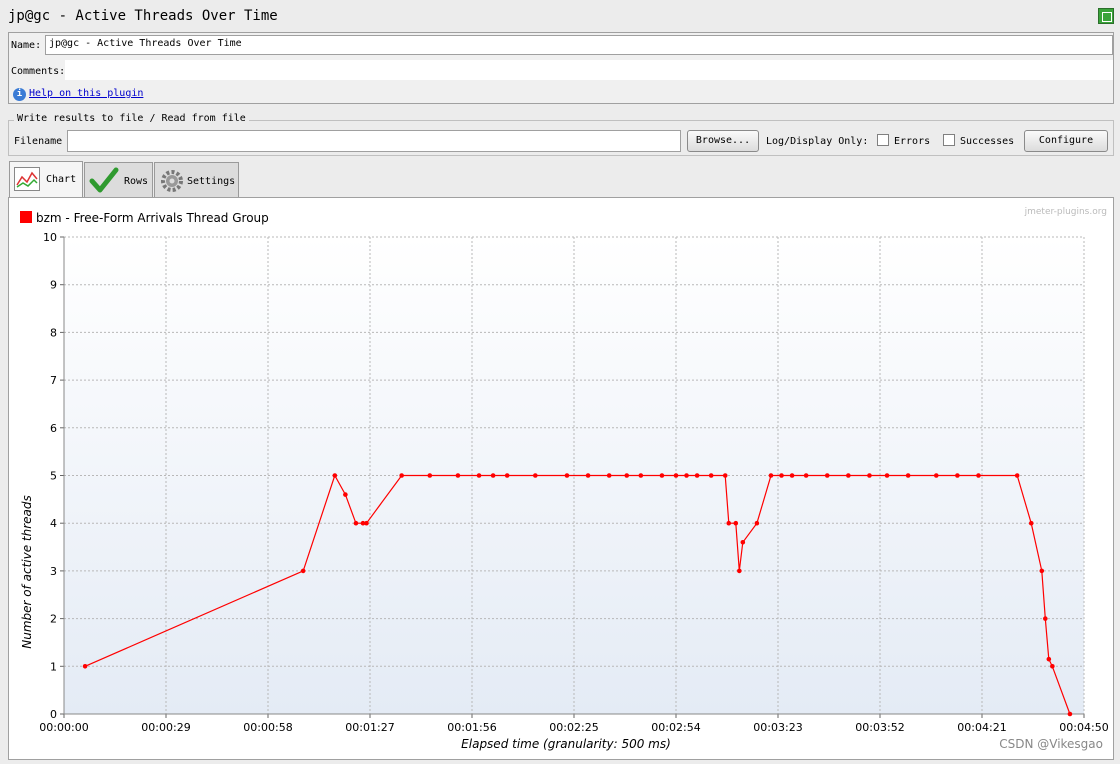  What do you see at coordinates (987, 141) in the screenshot?
I see `successes-label: Successes` at bounding box center [987, 141].